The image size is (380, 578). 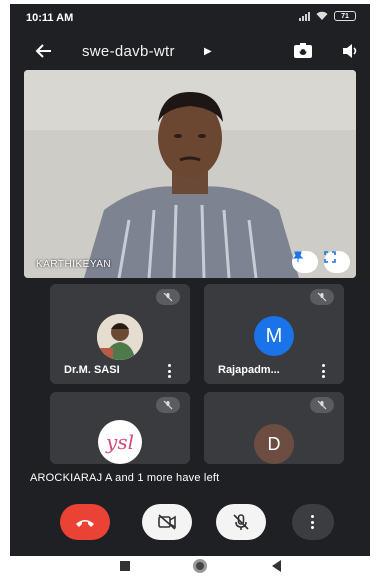 I want to click on end-call-button, so click(x=85, y=522).